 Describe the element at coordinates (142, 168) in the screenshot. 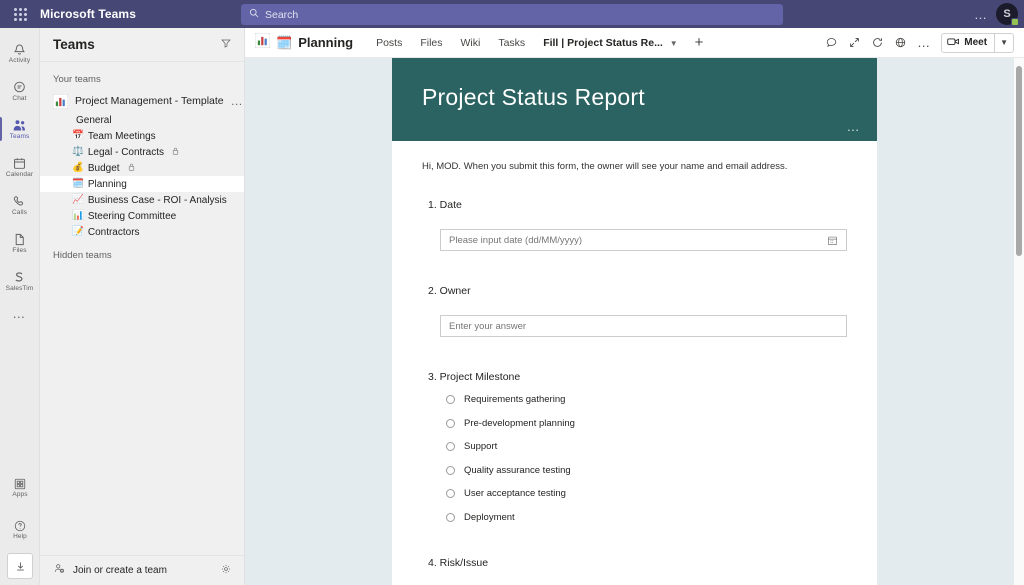

I see `channel-budget: 💰 Budget` at that location.